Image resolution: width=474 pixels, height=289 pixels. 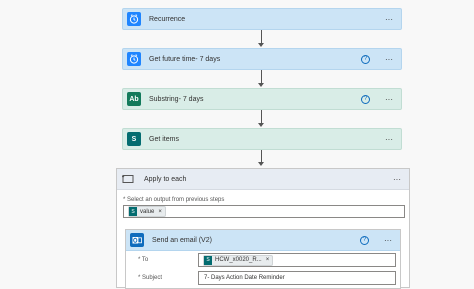 What do you see at coordinates (262, 19) in the screenshot?
I see `step-recurrence: Recurrence ···` at bounding box center [262, 19].